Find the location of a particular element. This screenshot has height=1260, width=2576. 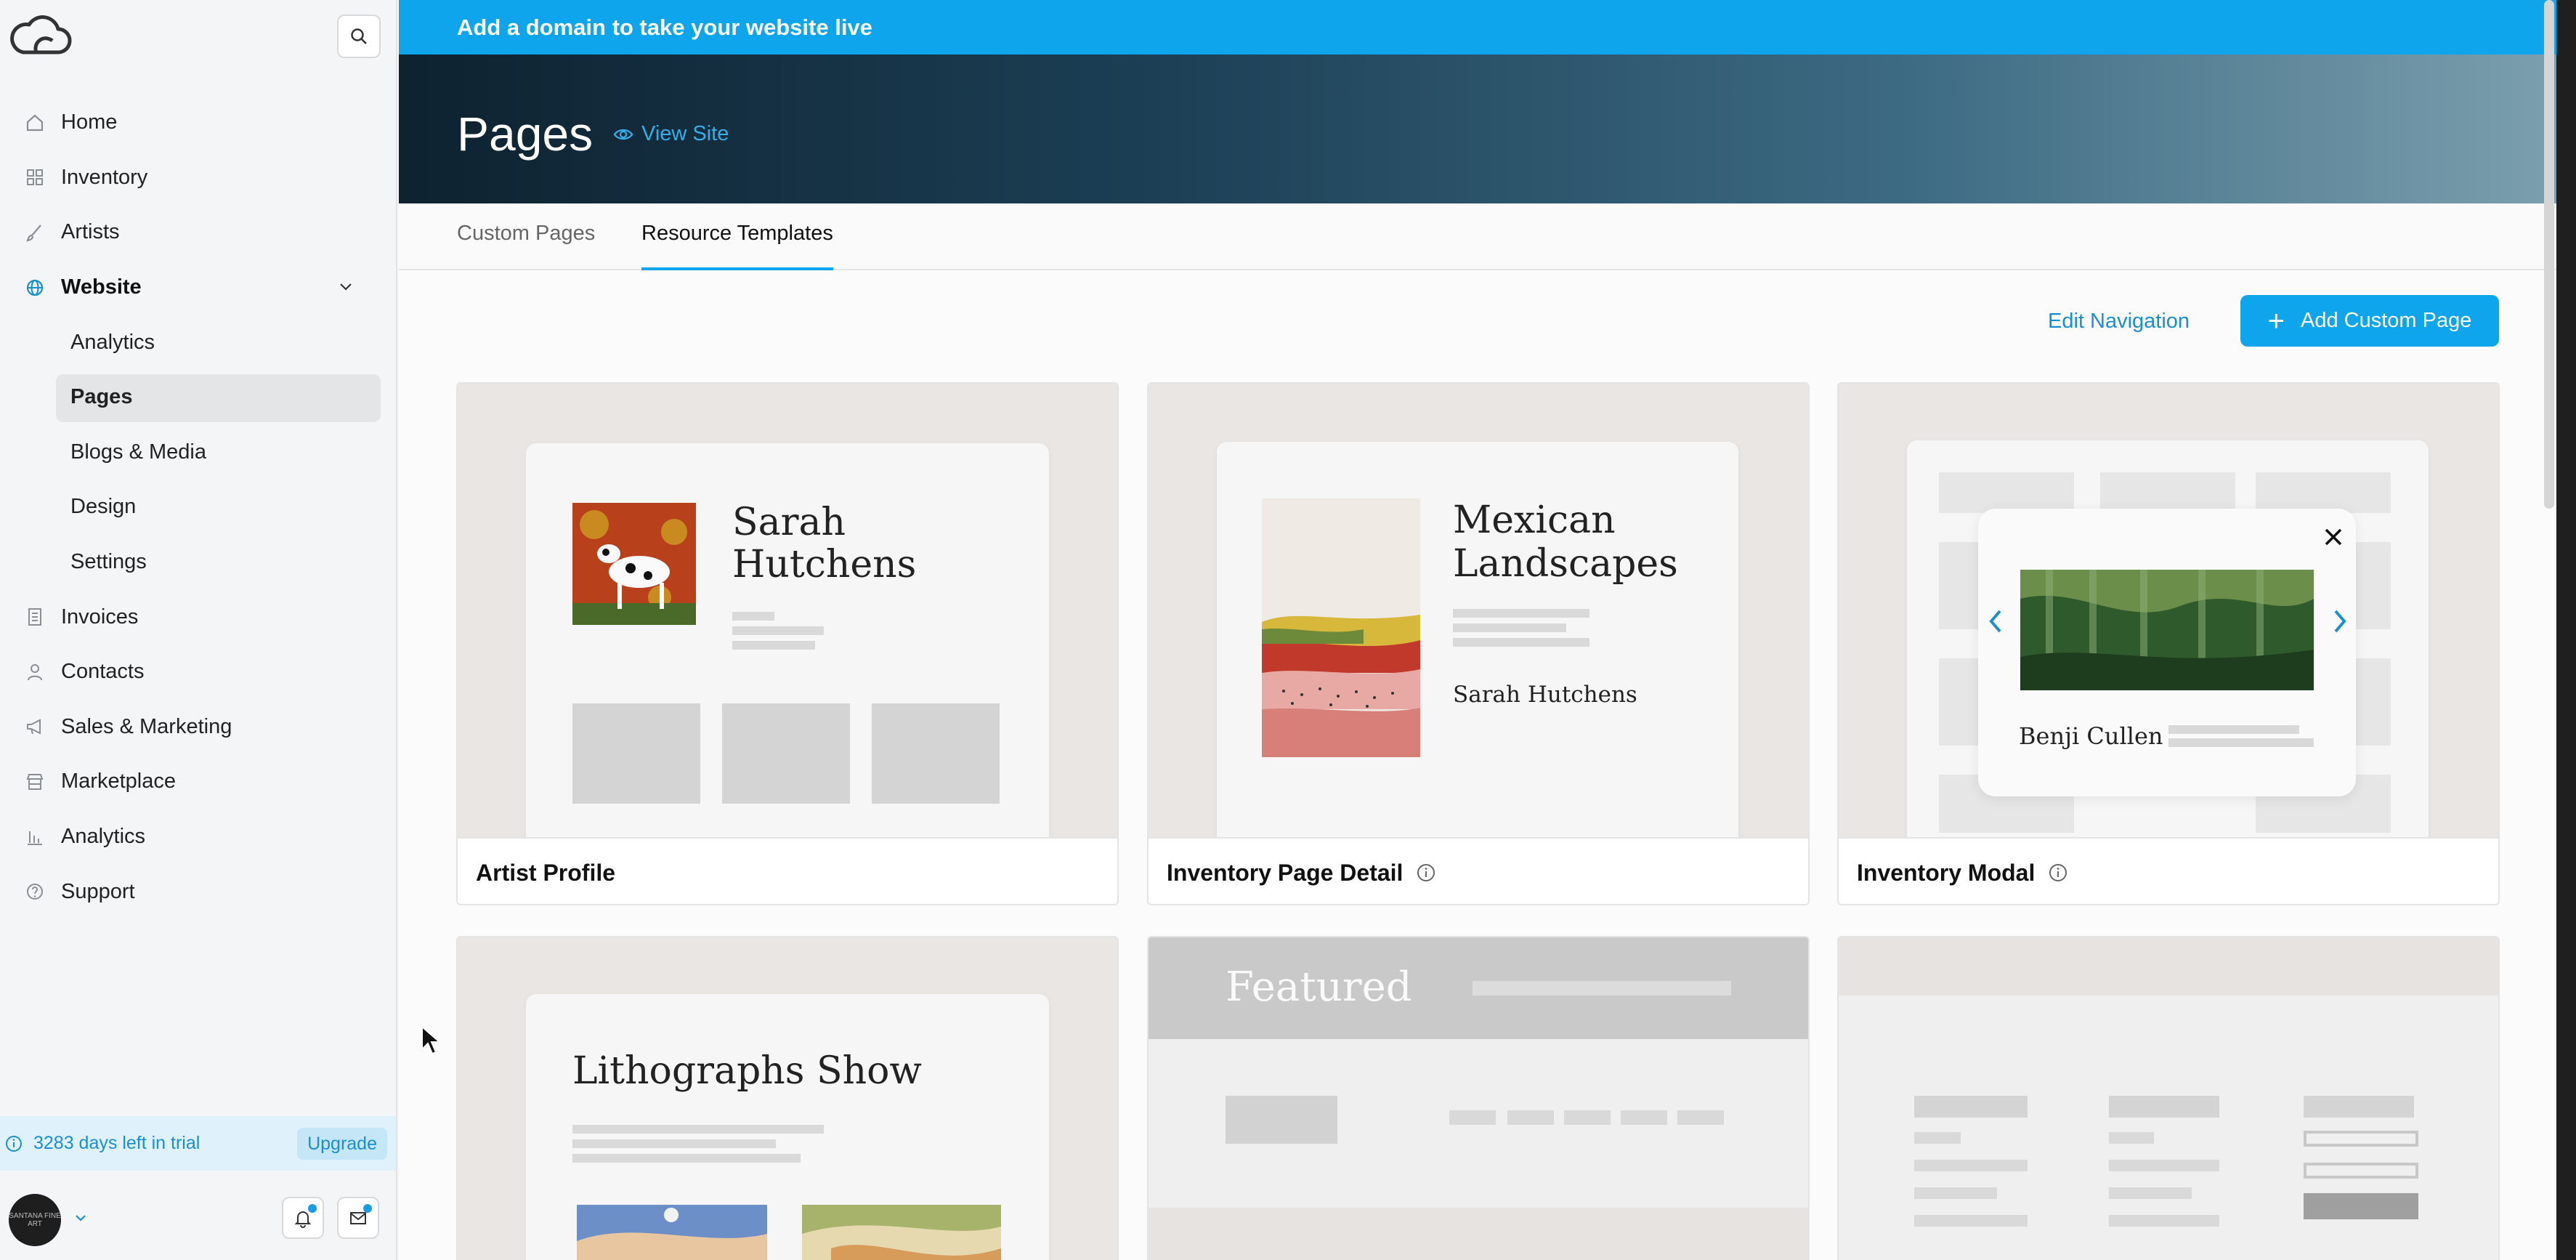

search-button is located at coordinates (359, 36).